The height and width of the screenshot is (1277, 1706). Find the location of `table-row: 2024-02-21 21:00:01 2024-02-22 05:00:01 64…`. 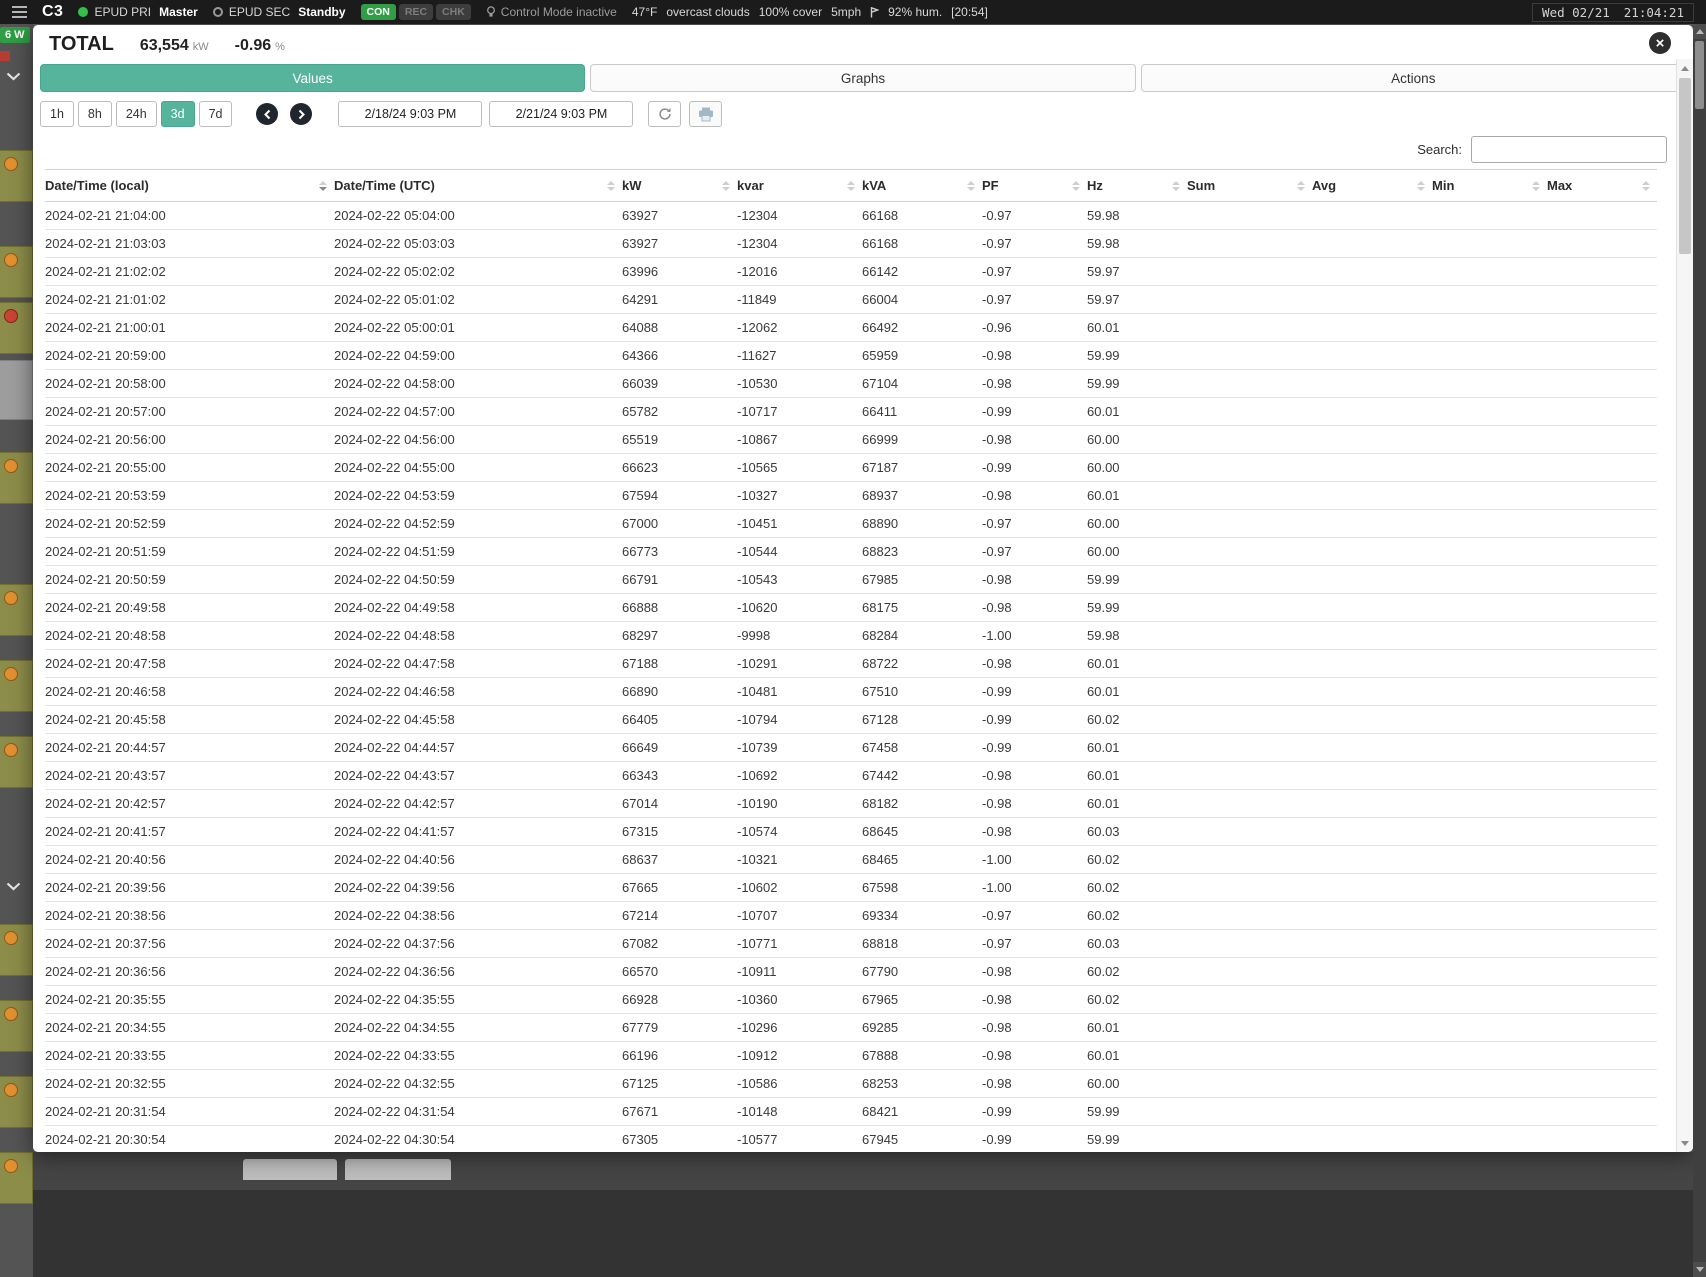

table-row: 2024-02-21 21:00:01 2024-02-22 05:00:01 64… is located at coordinates (851, 327).